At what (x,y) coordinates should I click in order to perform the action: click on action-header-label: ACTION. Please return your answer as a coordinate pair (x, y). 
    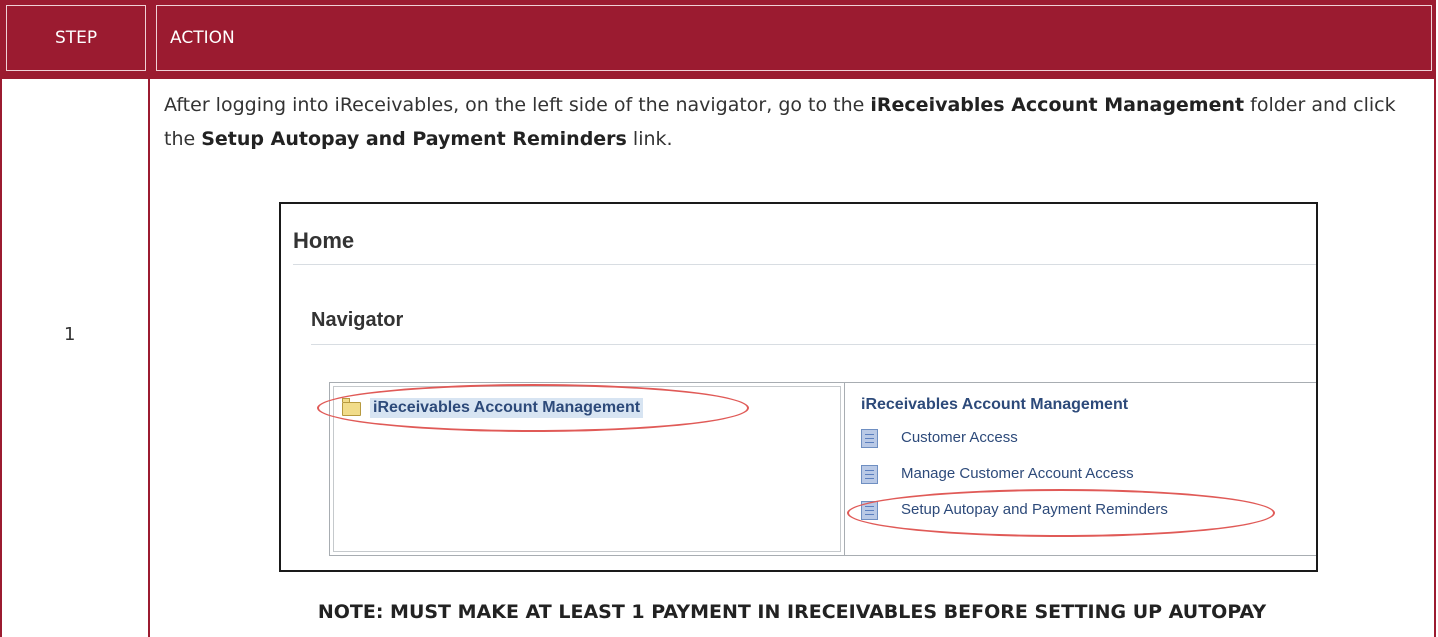
    Looking at the image, I should click on (202, 38).